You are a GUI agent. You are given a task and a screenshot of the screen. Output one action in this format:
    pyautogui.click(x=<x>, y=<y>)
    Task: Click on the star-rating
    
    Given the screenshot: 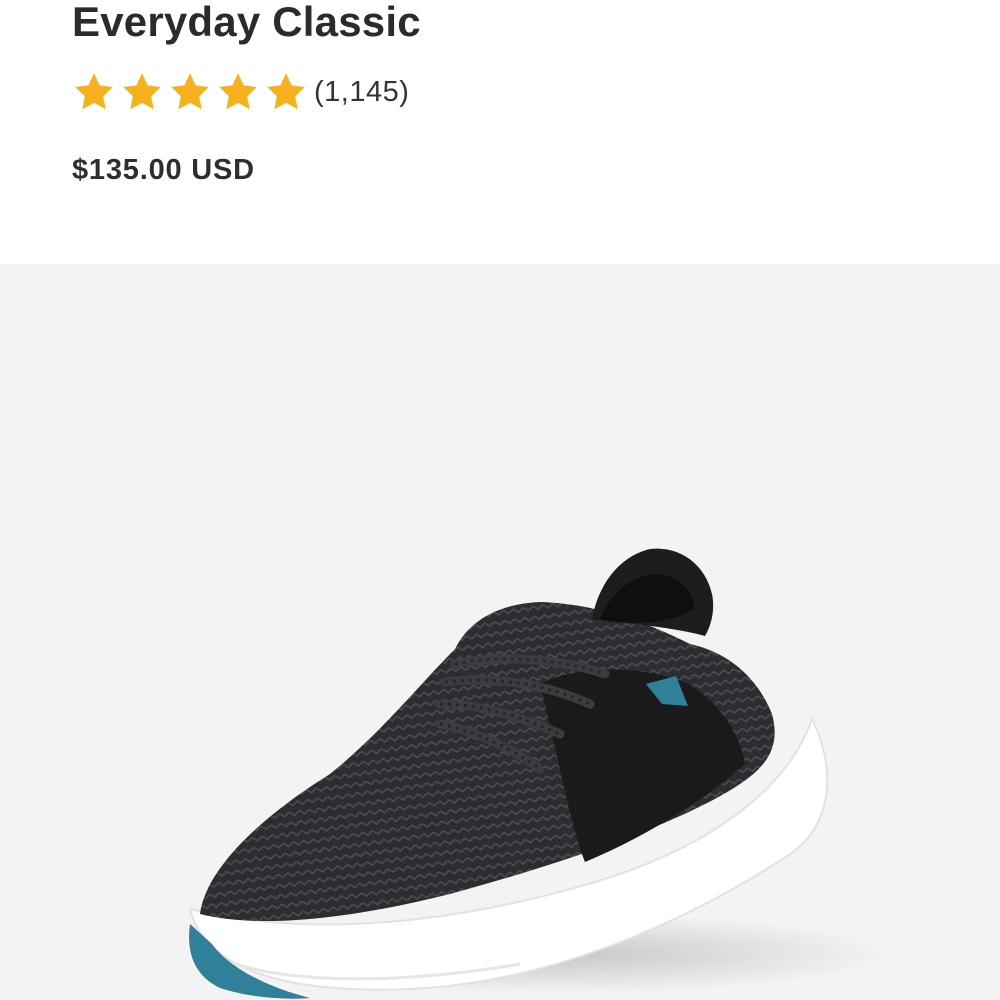 What is the action you would take?
    pyautogui.click(x=190, y=92)
    